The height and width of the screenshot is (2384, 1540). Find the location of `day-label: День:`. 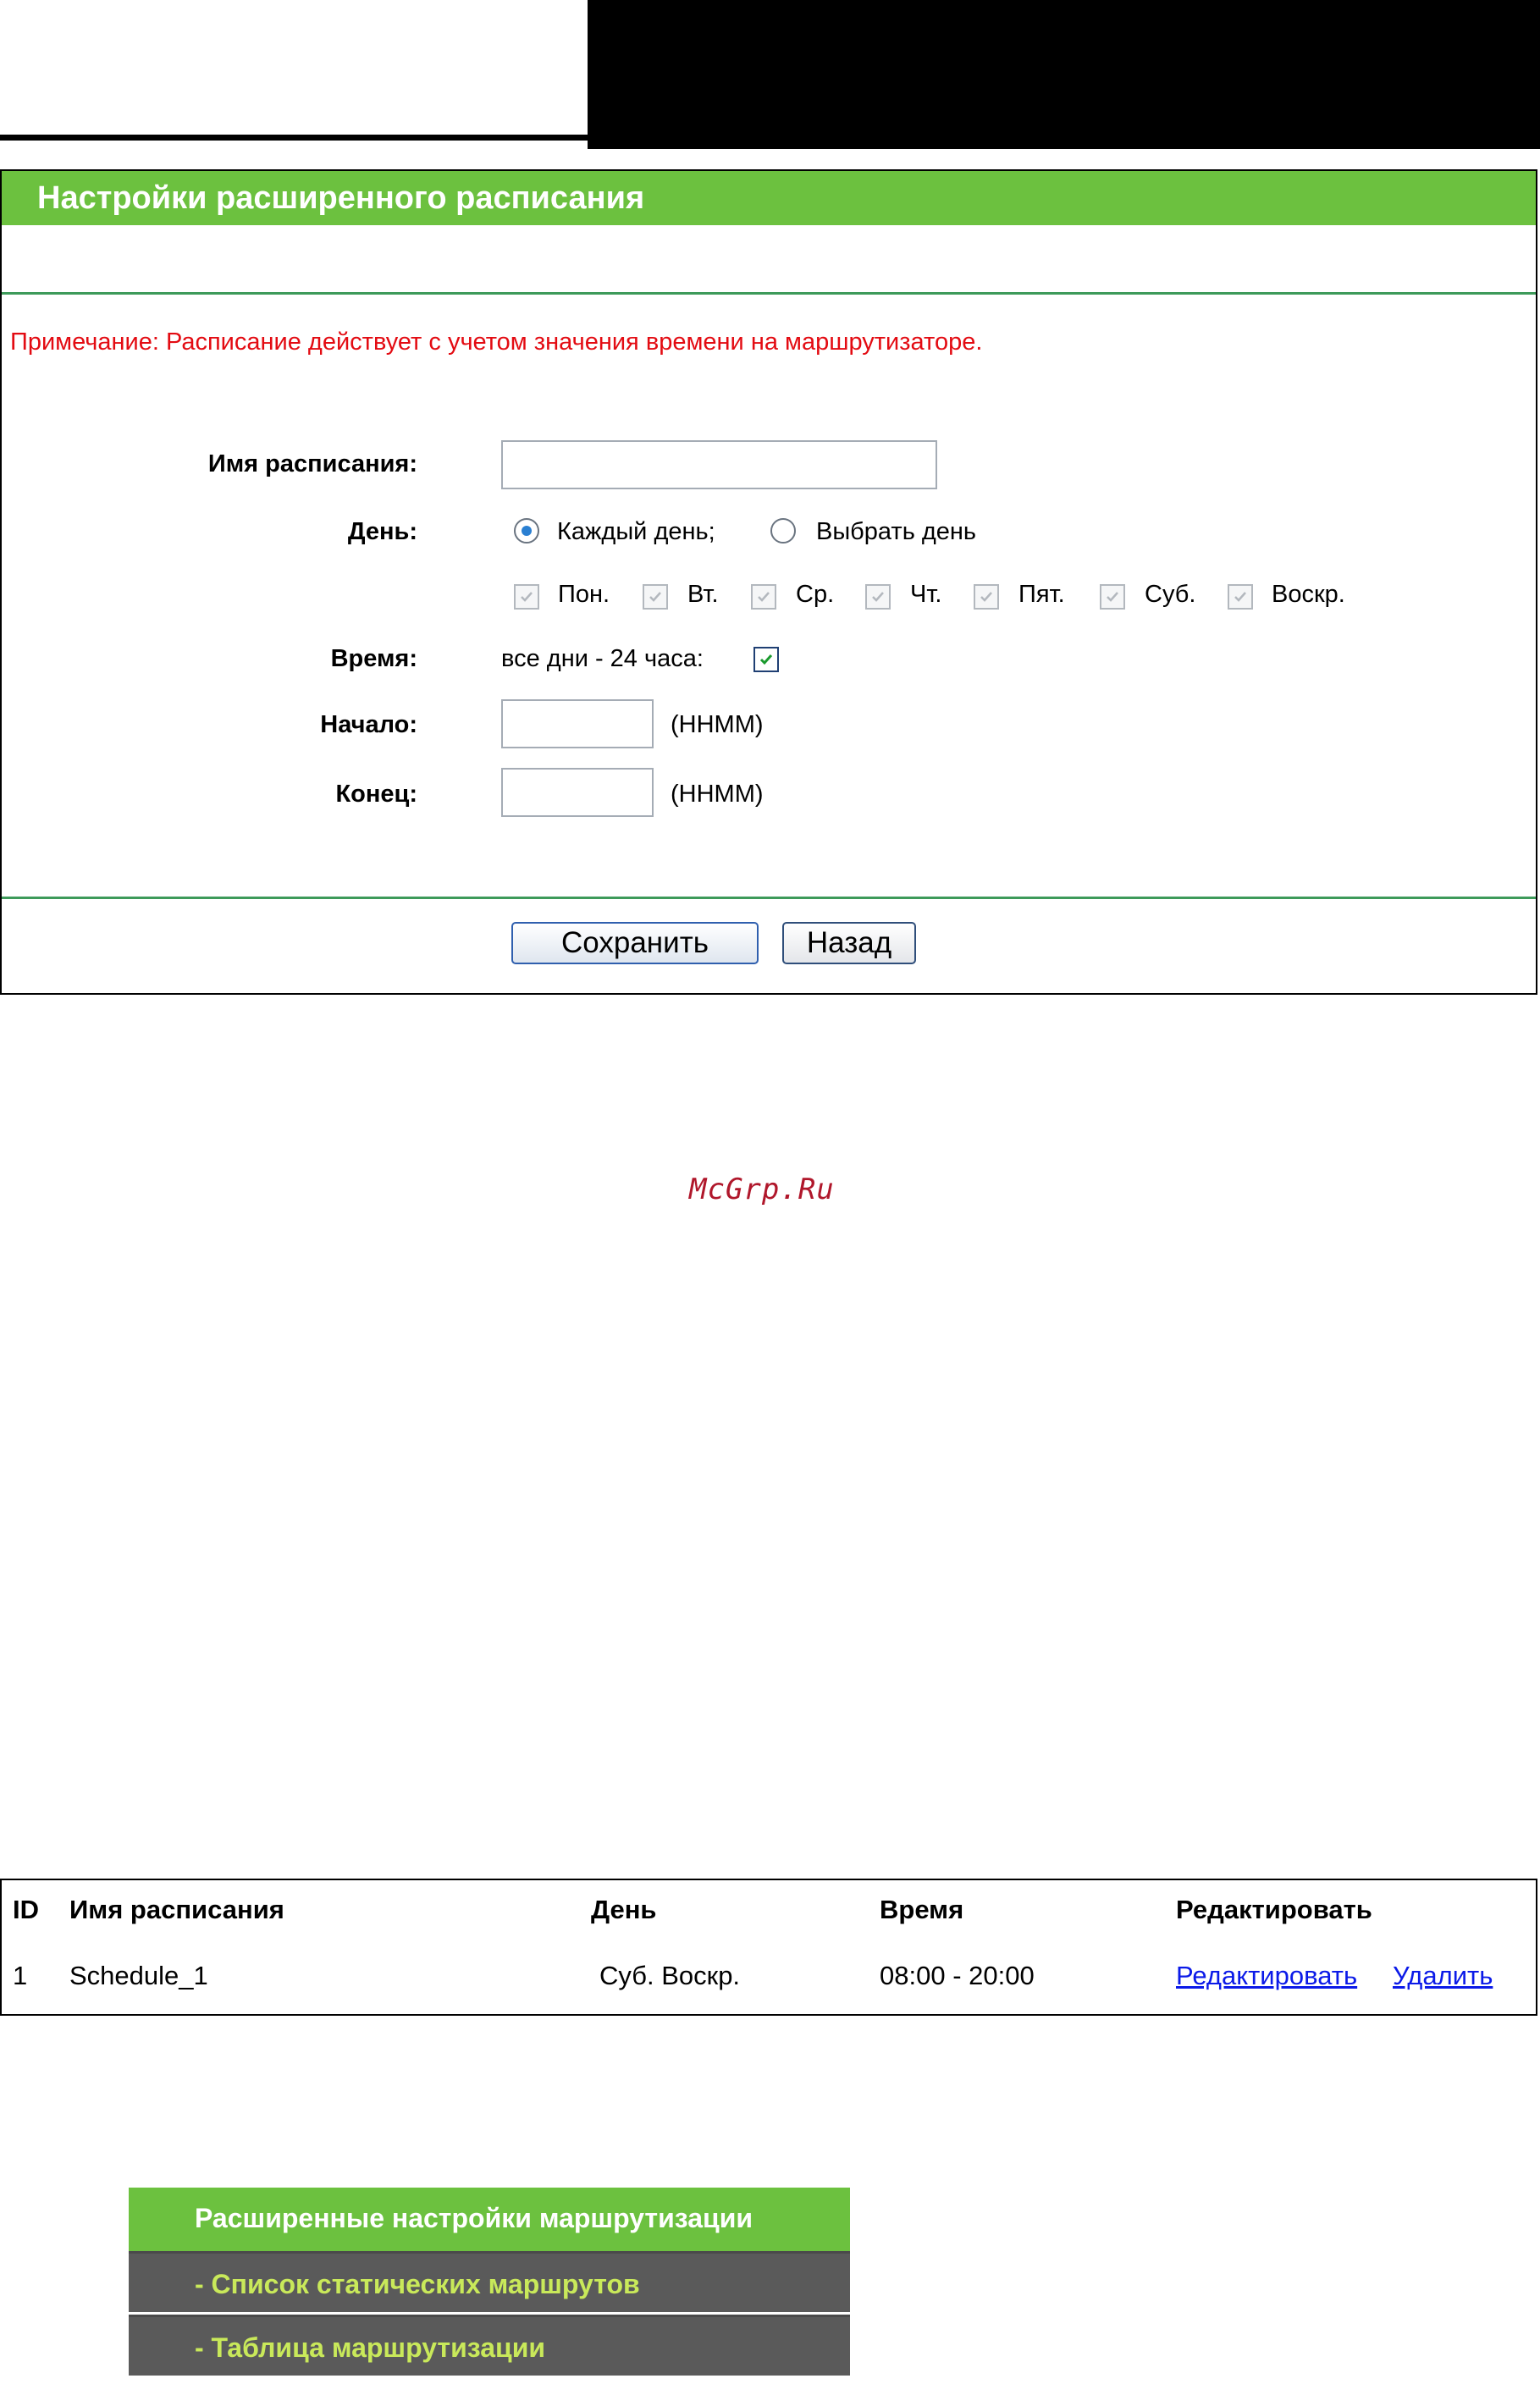

day-label: День: is located at coordinates (382, 532).